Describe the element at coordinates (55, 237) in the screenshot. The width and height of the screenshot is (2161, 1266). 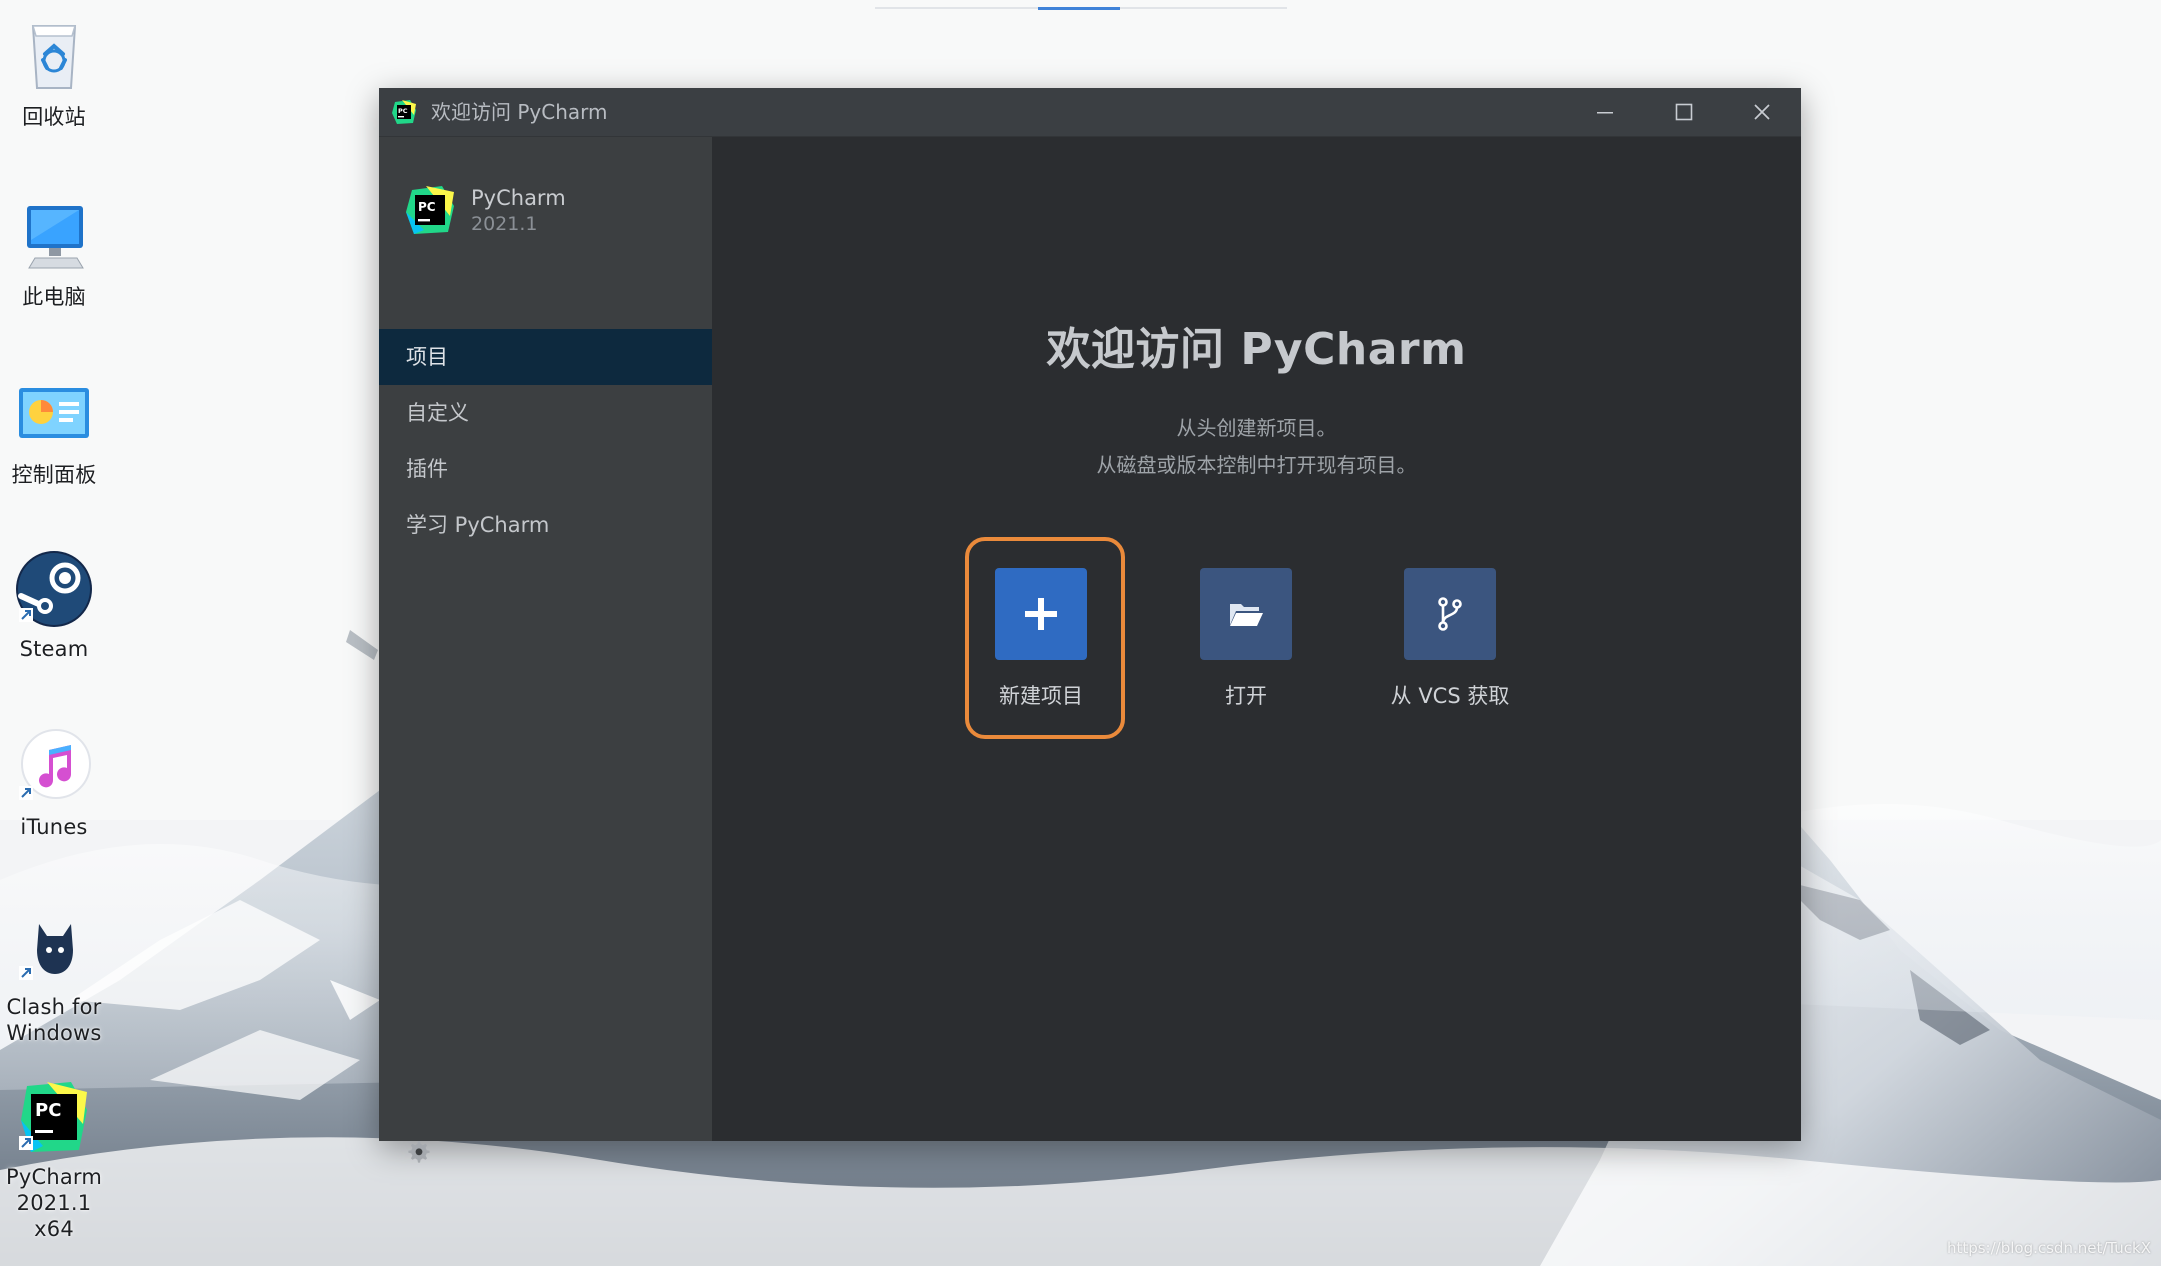
I see `computer-icon` at that location.